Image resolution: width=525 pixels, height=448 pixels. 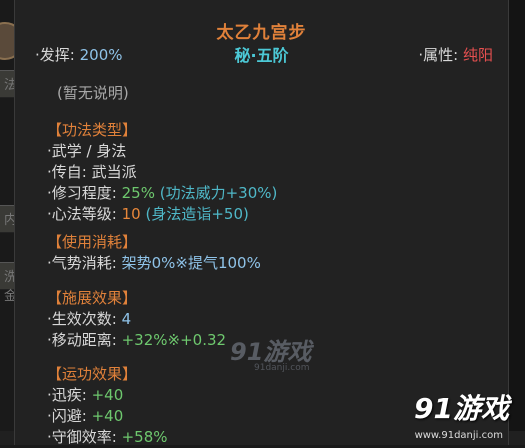 What do you see at coordinates (174, 340) in the screenshot?
I see `move-distance-value: +32%※+0.32` at bounding box center [174, 340].